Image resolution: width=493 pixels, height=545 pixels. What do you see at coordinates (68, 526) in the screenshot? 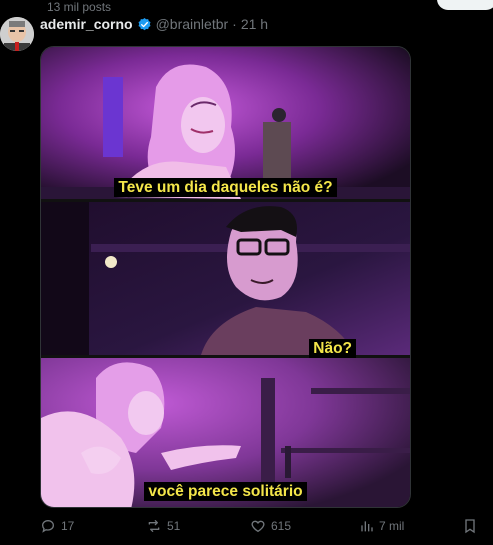
I see `reply-count: 17` at bounding box center [68, 526].